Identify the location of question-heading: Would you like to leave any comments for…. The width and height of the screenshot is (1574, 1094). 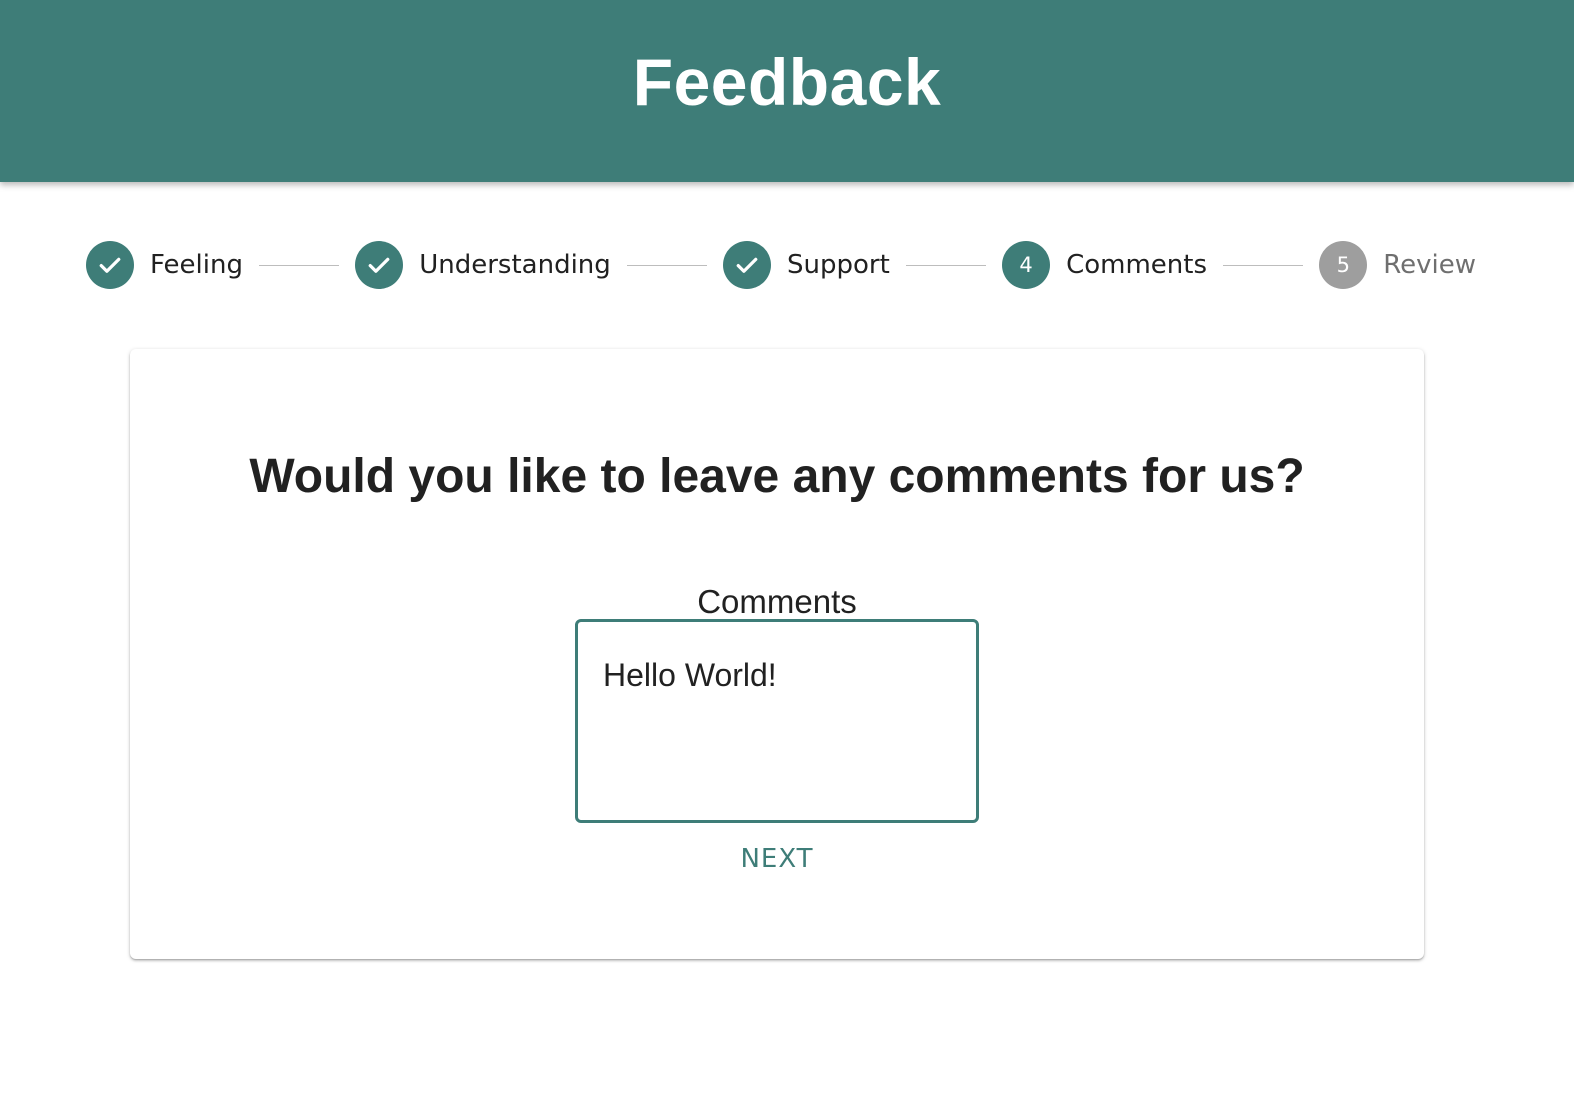
(777, 476).